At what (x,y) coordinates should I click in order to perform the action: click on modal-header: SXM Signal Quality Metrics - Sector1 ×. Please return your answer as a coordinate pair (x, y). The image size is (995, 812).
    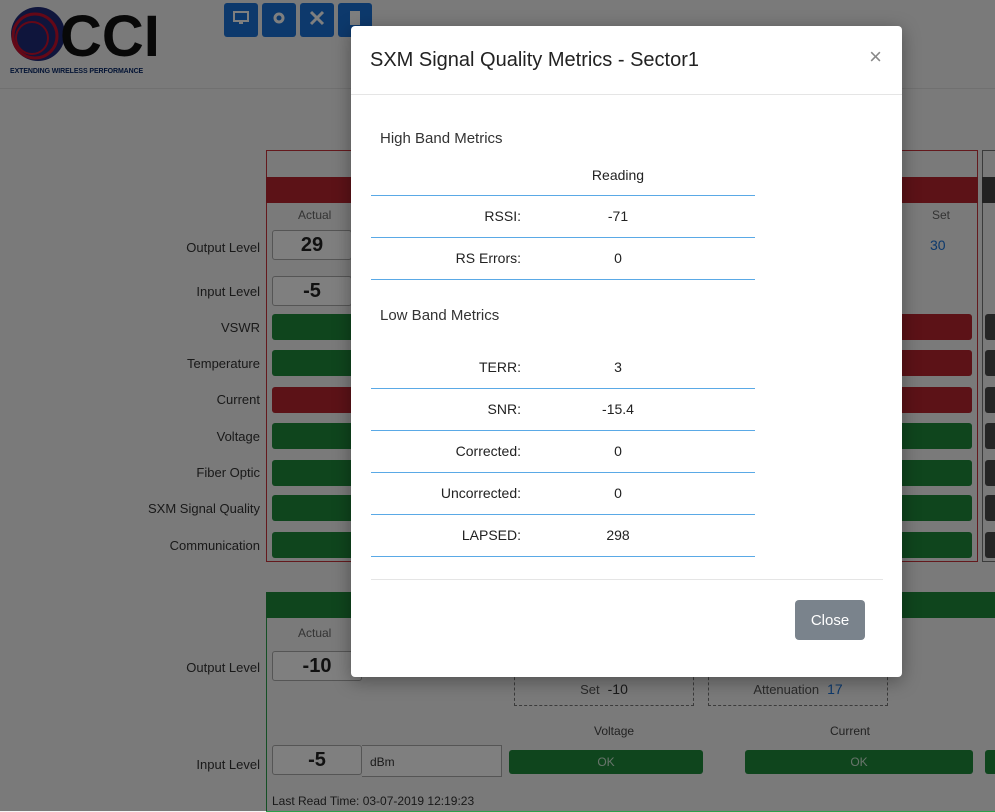
    Looking at the image, I should click on (626, 60).